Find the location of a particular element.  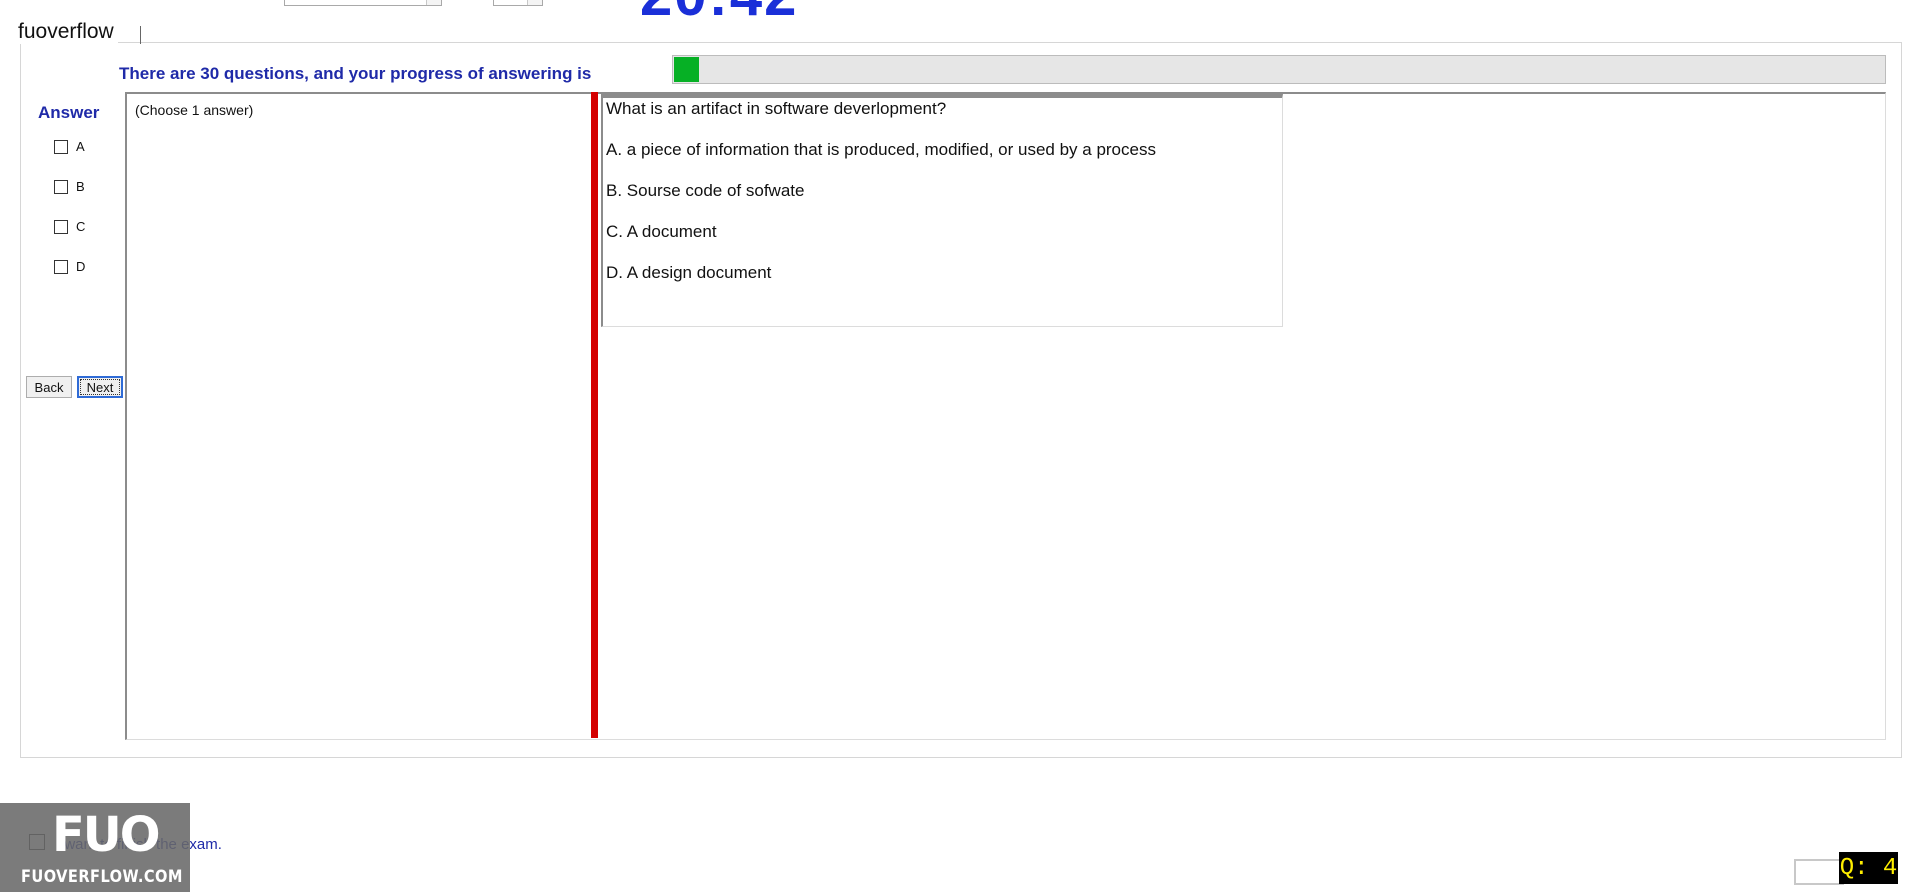

logo-mark: FUO is located at coordinates (106, 835).